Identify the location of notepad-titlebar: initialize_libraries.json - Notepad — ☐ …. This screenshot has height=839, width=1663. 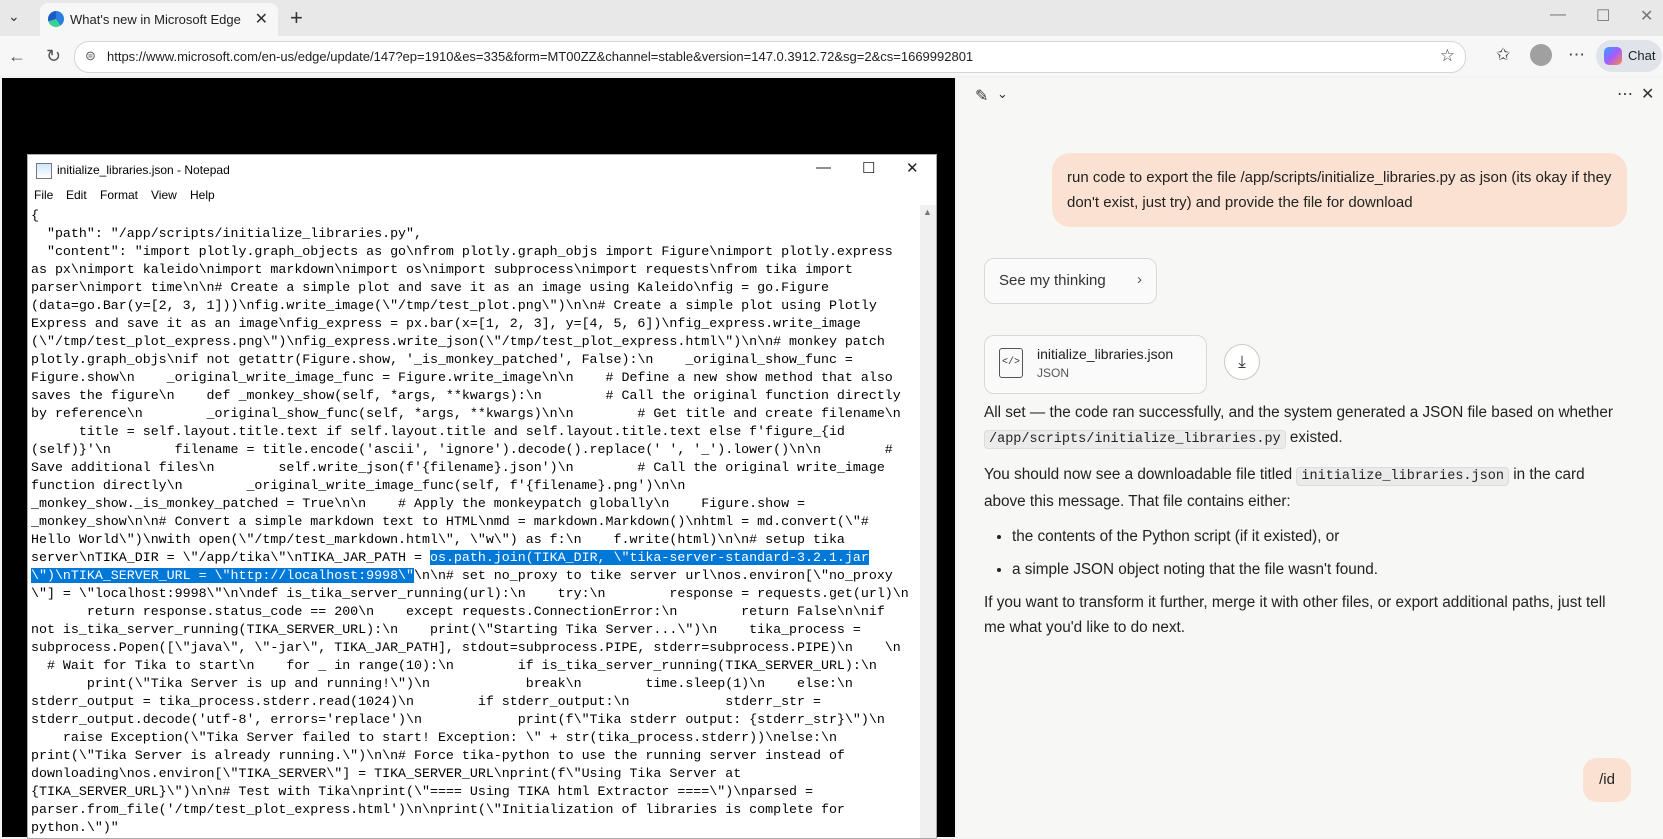
(482, 170).